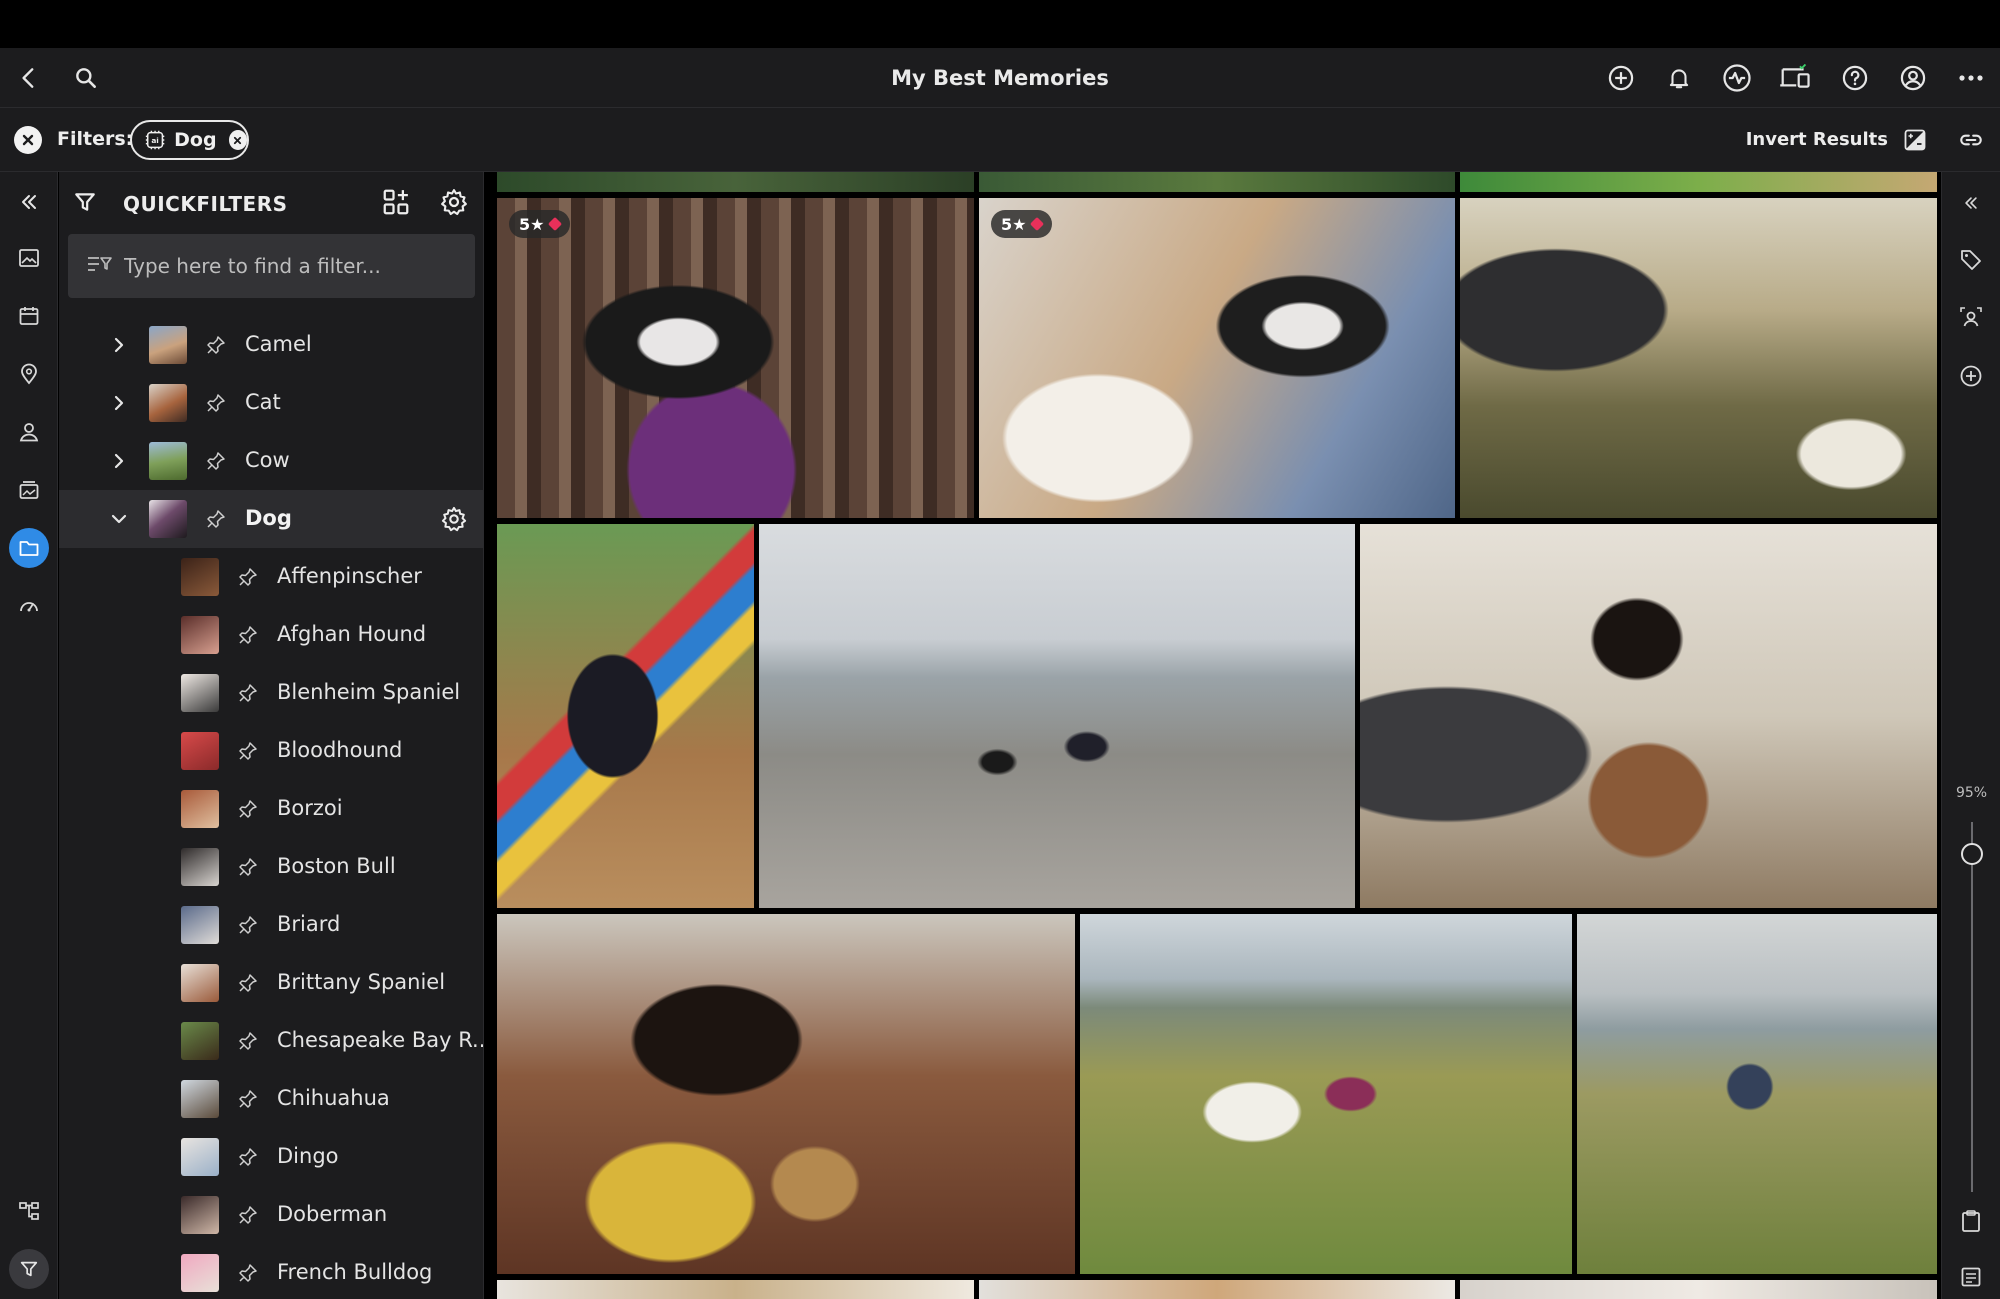 The width and height of the screenshot is (2000, 1299). What do you see at coordinates (29, 548) in the screenshot?
I see `folder-icon` at bounding box center [29, 548].